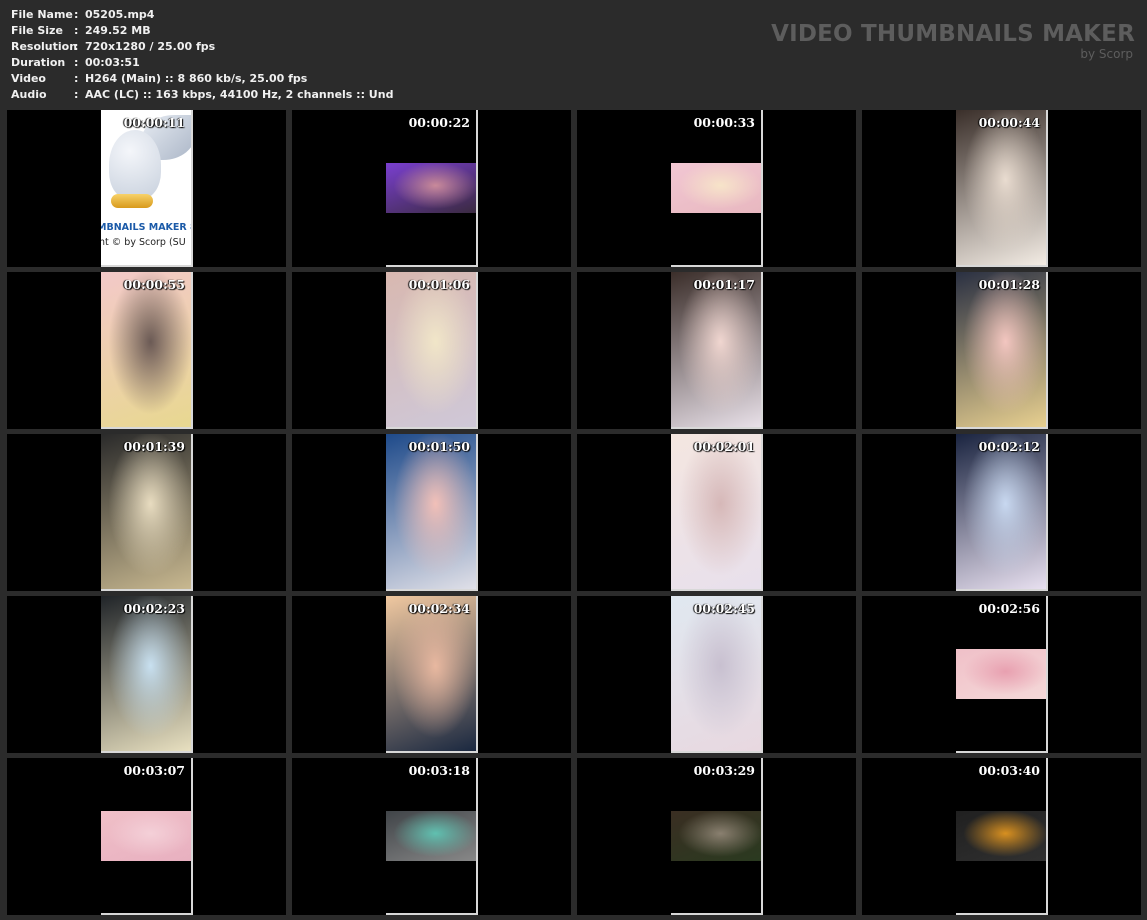 The image size is (1147, 920). I want to click on thumbnail-cell: 00:01:50, so click(431, 512).